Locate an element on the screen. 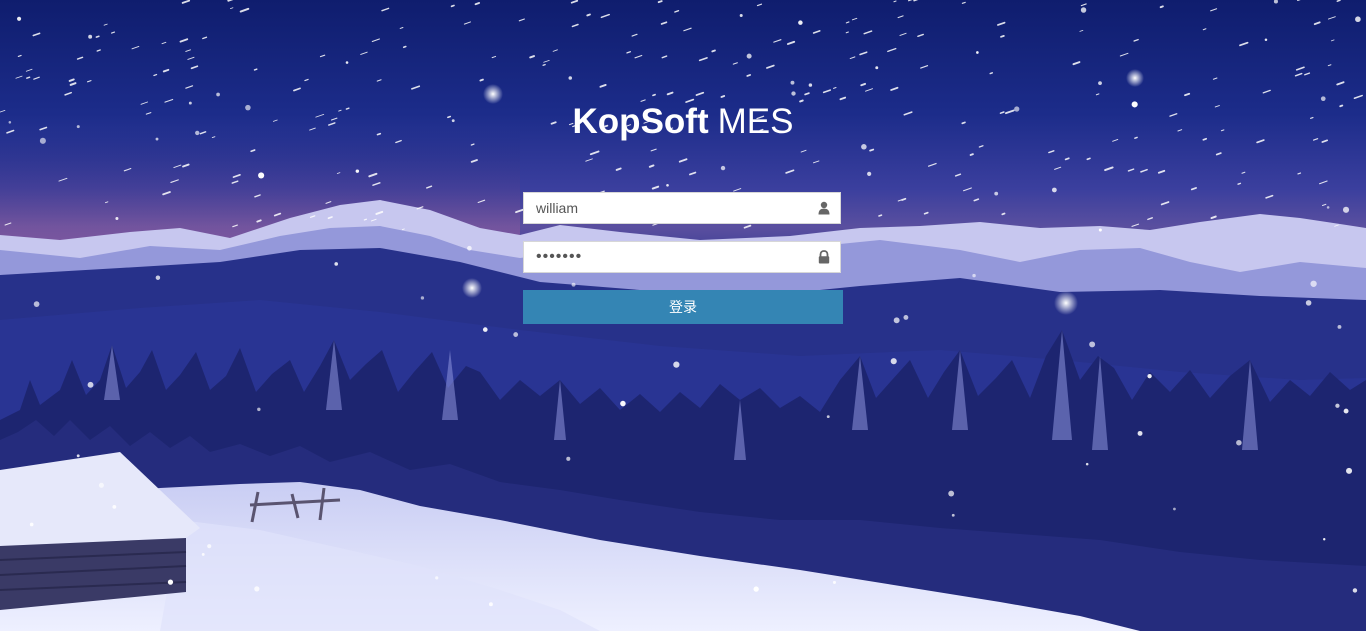 The image size is (1366, 631). password-input is located at coordinates (669, 257).